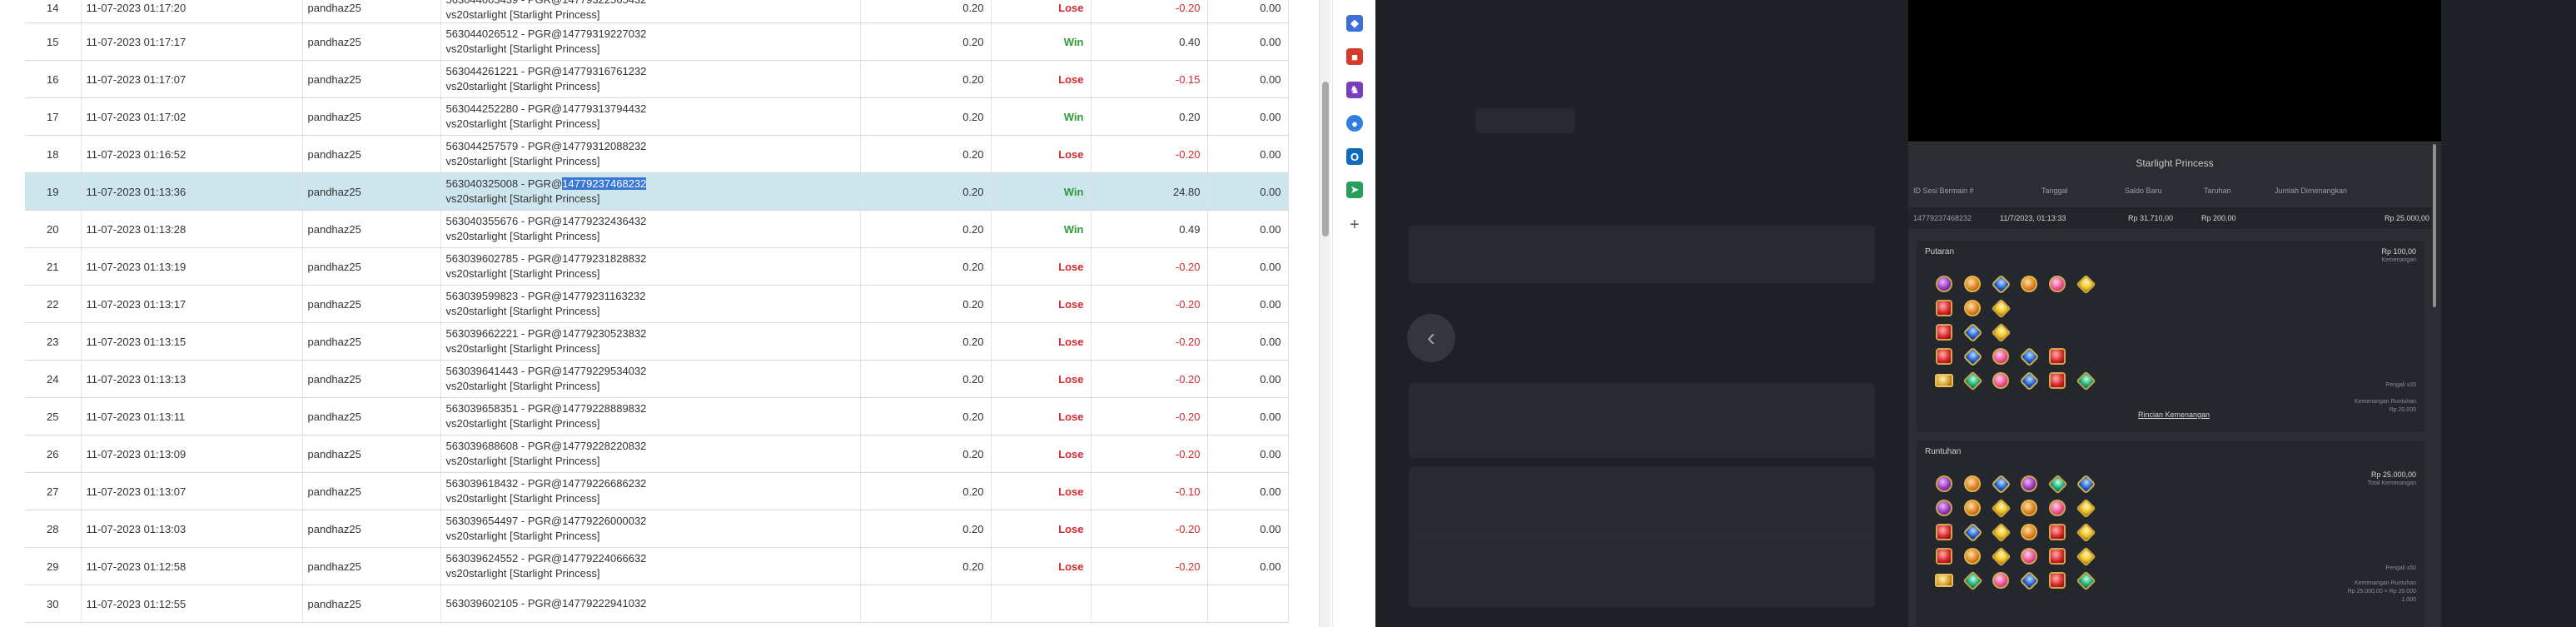 This screenshot has width=2576, height=627. I want to click on game-ticket-id: 563039662221 - PGR@14779230523832, so click(546, 333).